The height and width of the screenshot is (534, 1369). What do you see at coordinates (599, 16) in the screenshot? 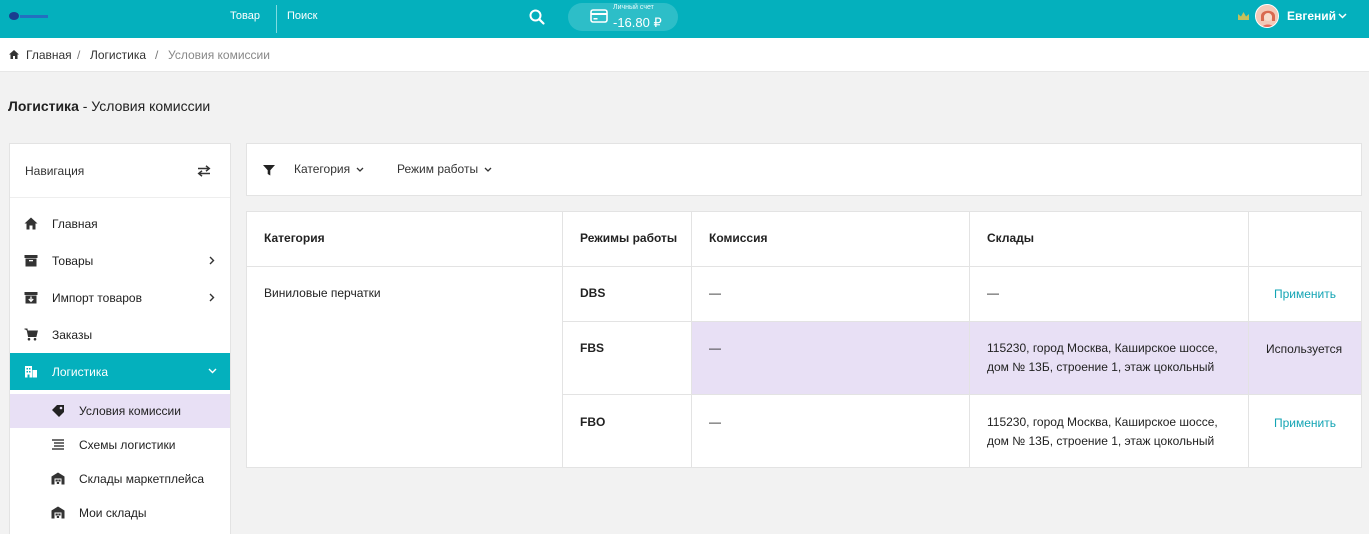
I see `credit-card-icon` at bounding box center [599, 16].